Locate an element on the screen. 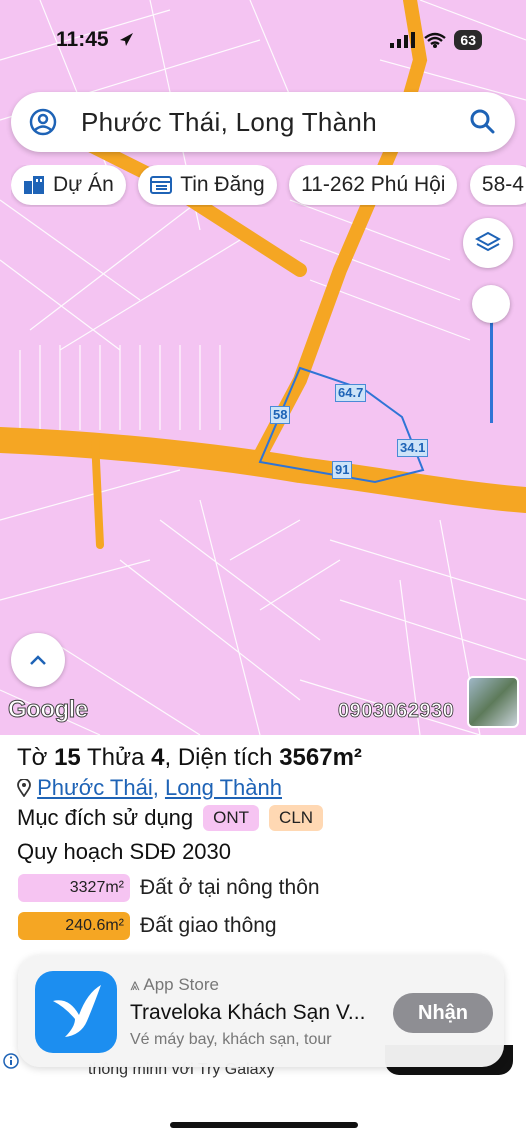  traveloka-app-icon is located at coordinates (76, 1012).